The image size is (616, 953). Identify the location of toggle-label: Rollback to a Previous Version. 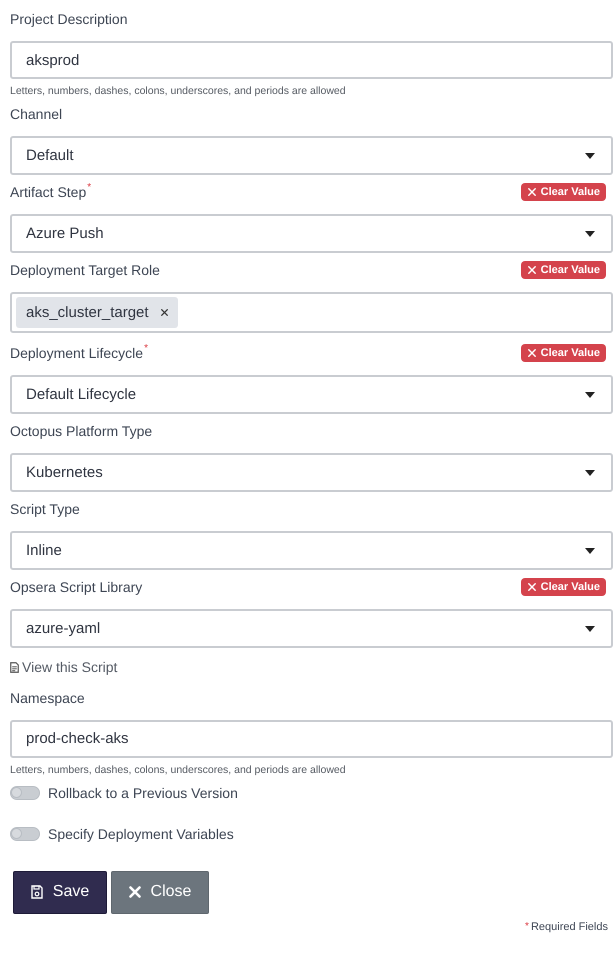
(143, 792).